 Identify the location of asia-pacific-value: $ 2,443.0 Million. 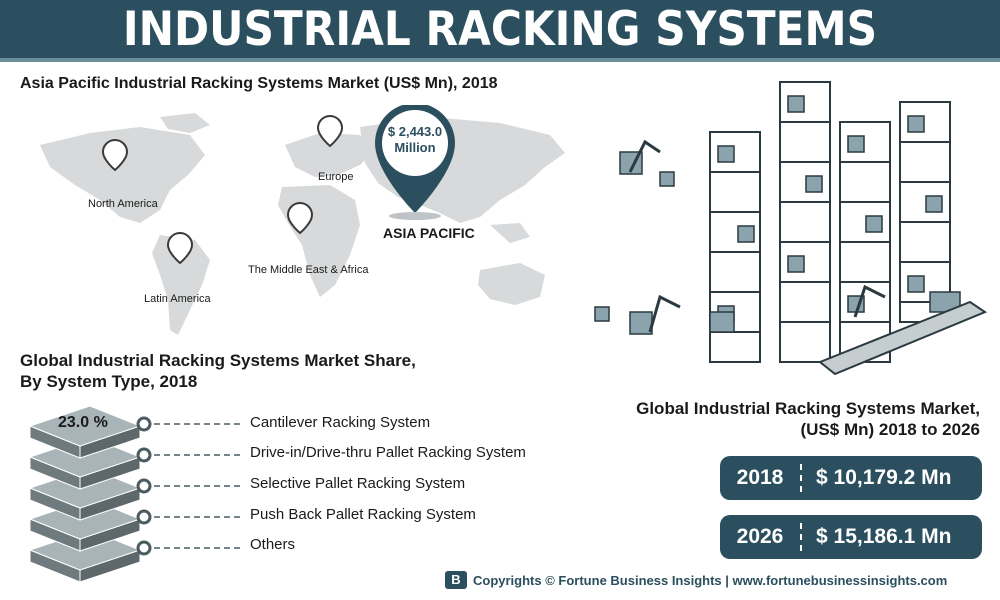
(415, 140).